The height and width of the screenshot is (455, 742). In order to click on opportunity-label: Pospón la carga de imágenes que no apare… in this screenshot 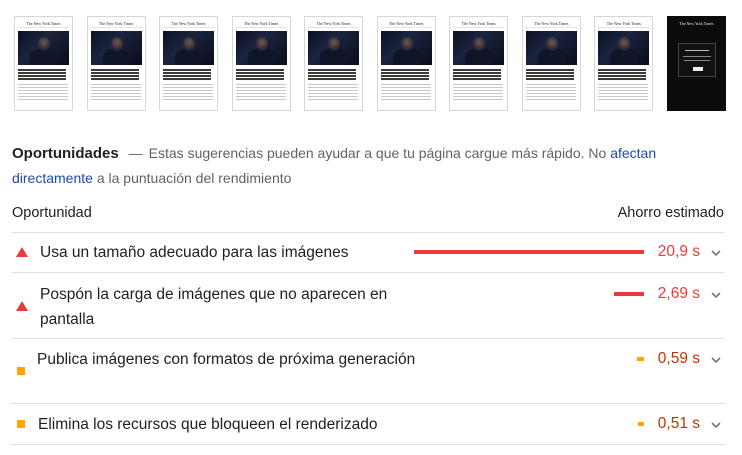, I will do `click(214, 307)`.